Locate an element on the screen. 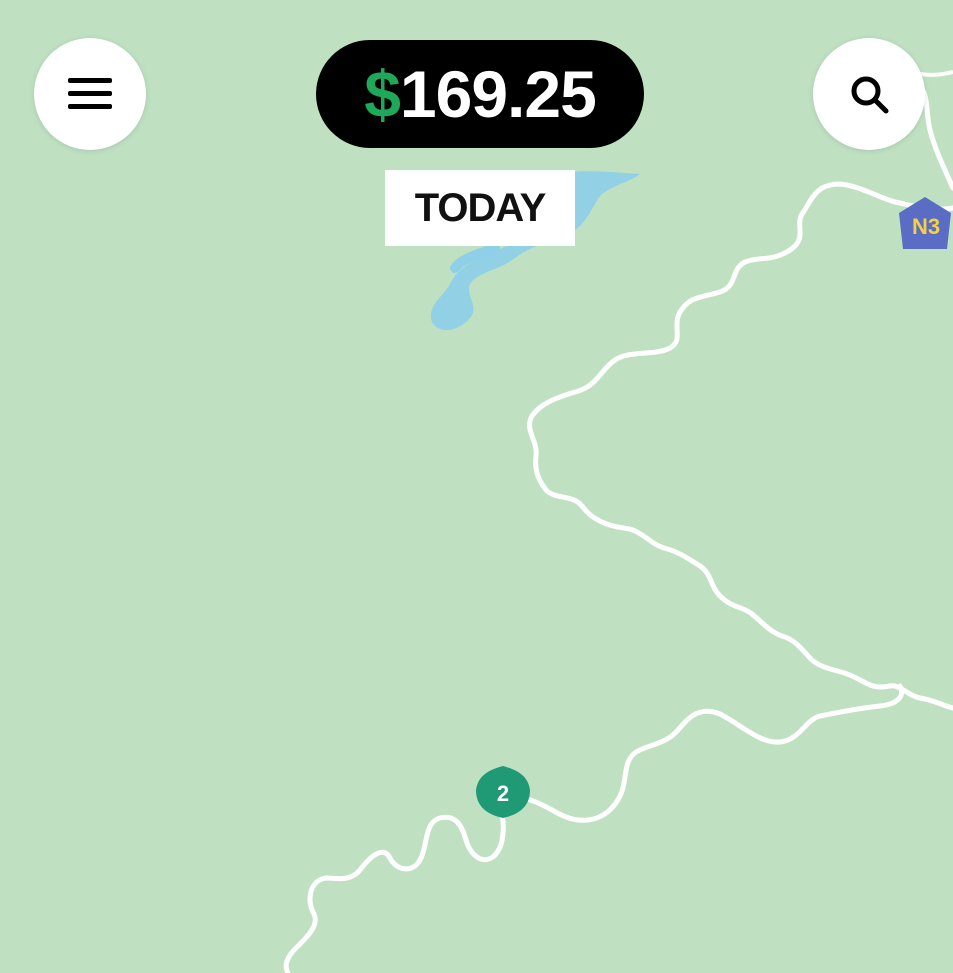 This screenshot has height=973, width=953. earnings-today-button: $ 169.25 is located at coordinates (480, 94).